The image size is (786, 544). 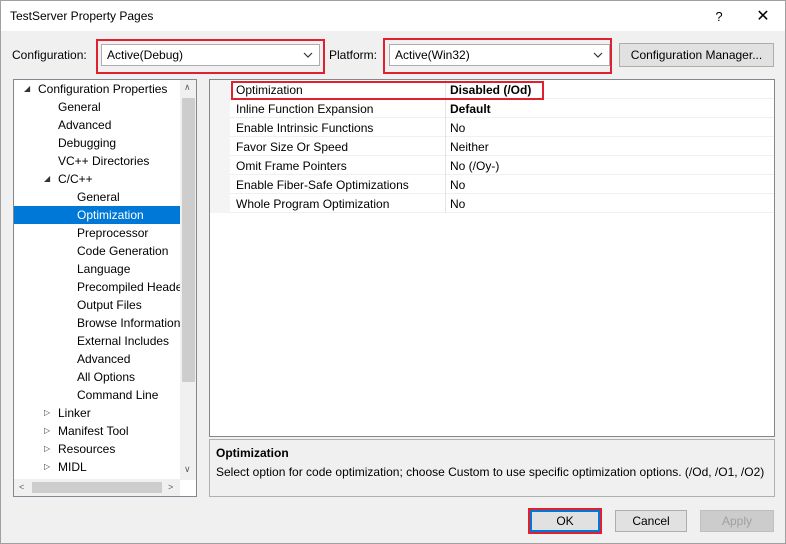 What do you see at coordinates (305, 109) in the screenshot?
I see `property-name: Inline Function Expansion` at bounding box center [305, 109].